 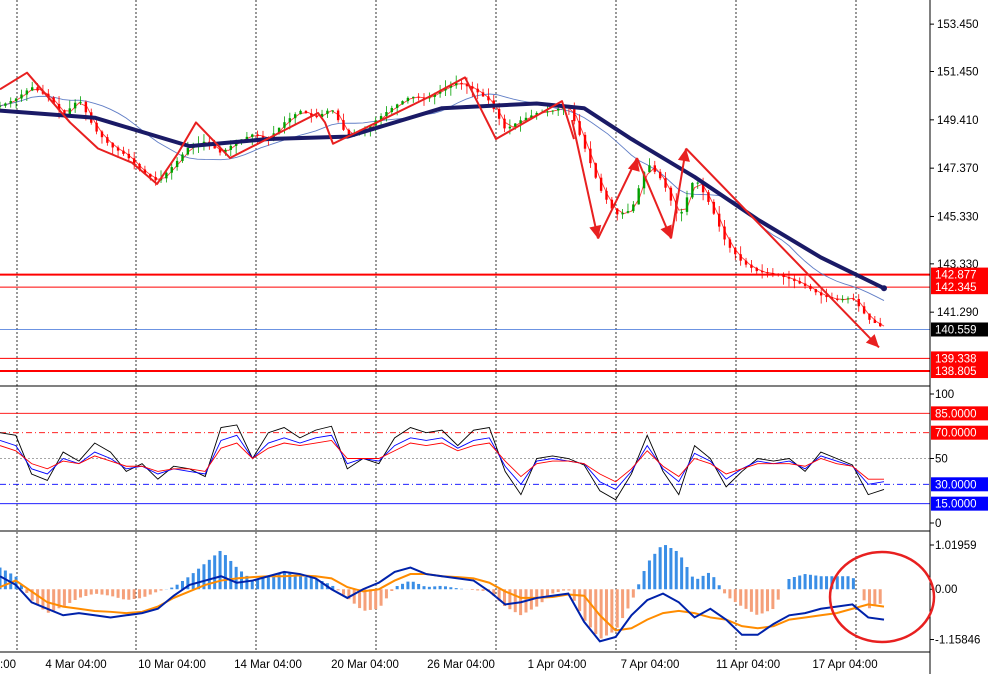 What do you see at coordinates (172, 665) in the screenshot?
I see `x-tick-label: 10 Mar 04:00` at bounding box center [172, 665].